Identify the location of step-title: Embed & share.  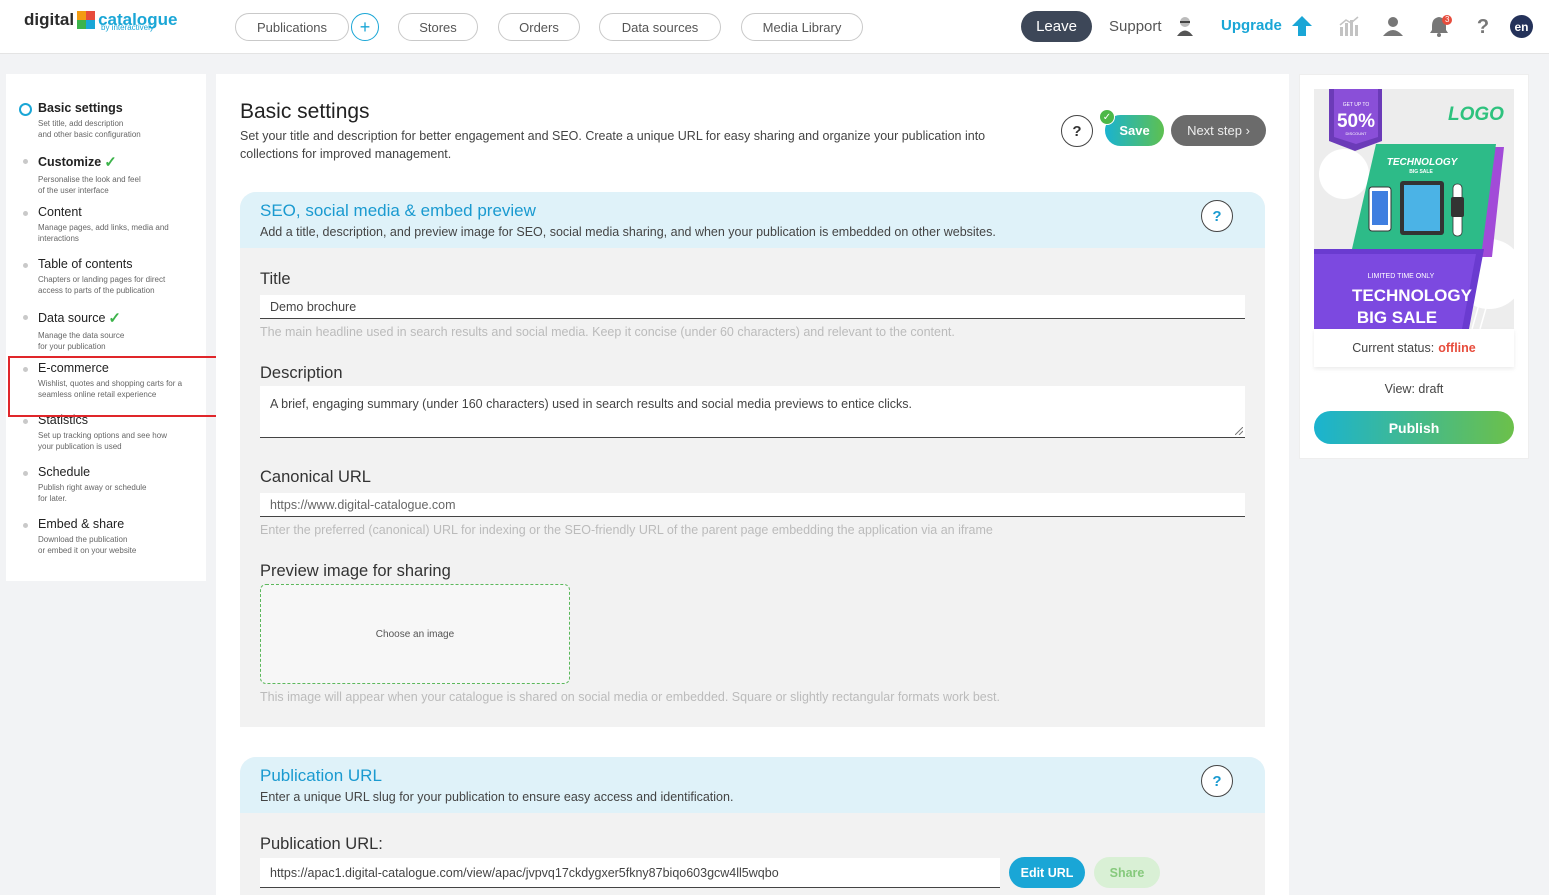
(81, 524).